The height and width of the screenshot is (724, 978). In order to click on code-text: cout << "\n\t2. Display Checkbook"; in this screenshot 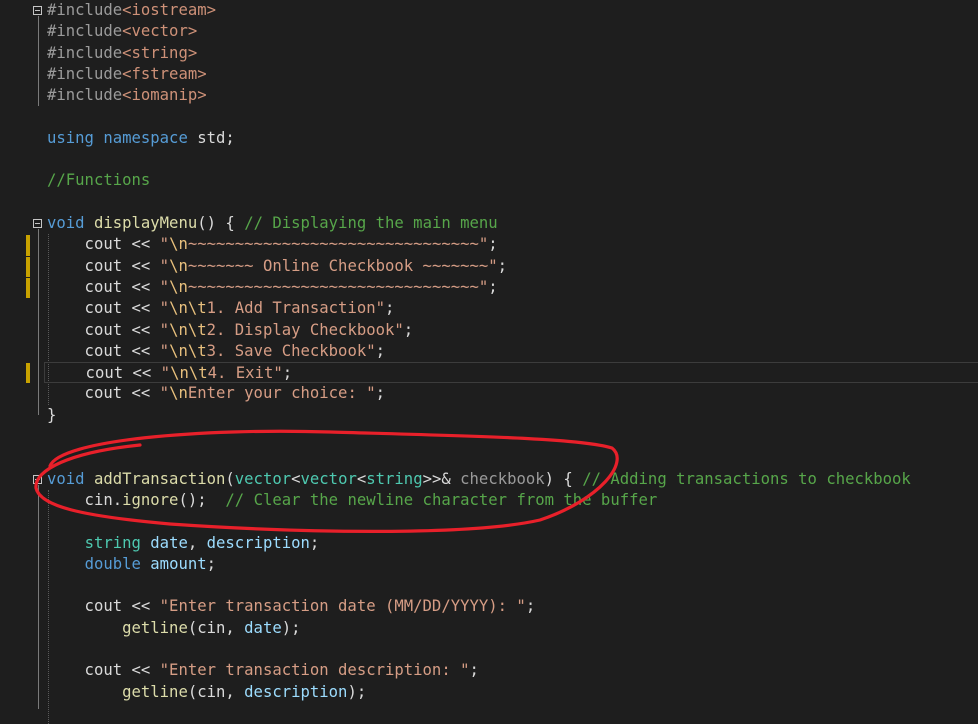, I will do `click(230, 330)`.